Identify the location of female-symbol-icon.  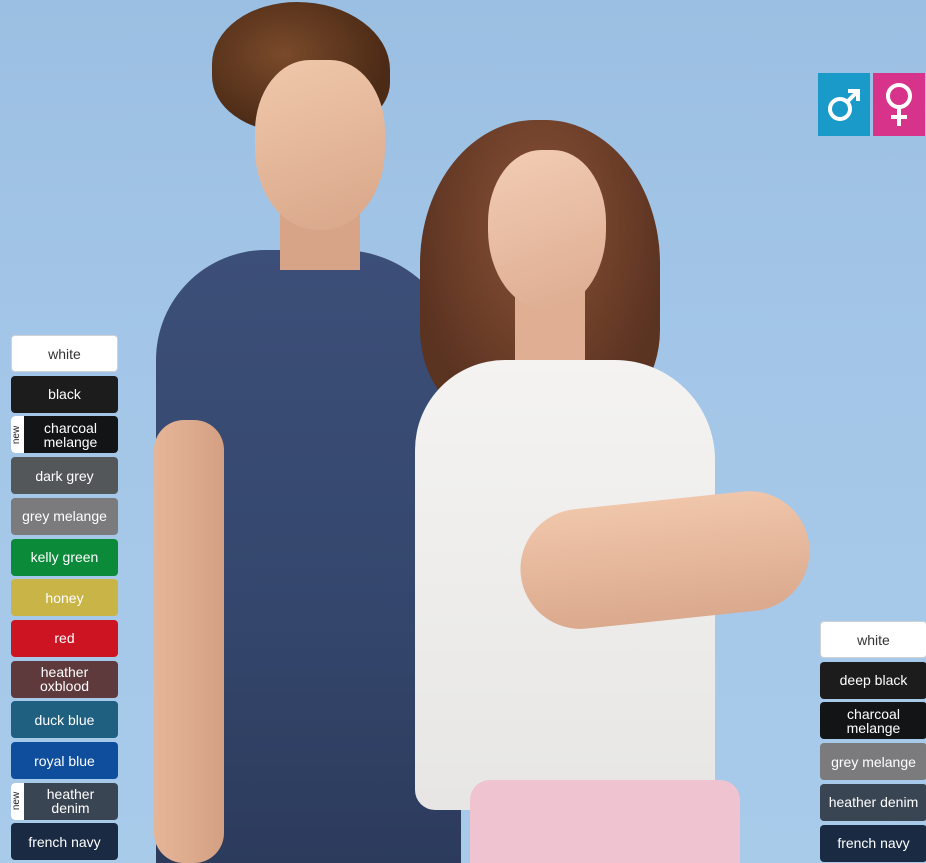
(899, 104).